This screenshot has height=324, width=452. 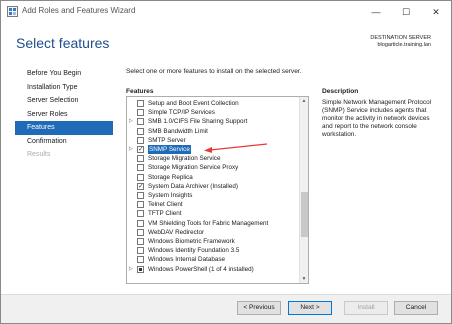 I want to click on feature-label: Windows Biometric Framework, so click(x=191, y=241).